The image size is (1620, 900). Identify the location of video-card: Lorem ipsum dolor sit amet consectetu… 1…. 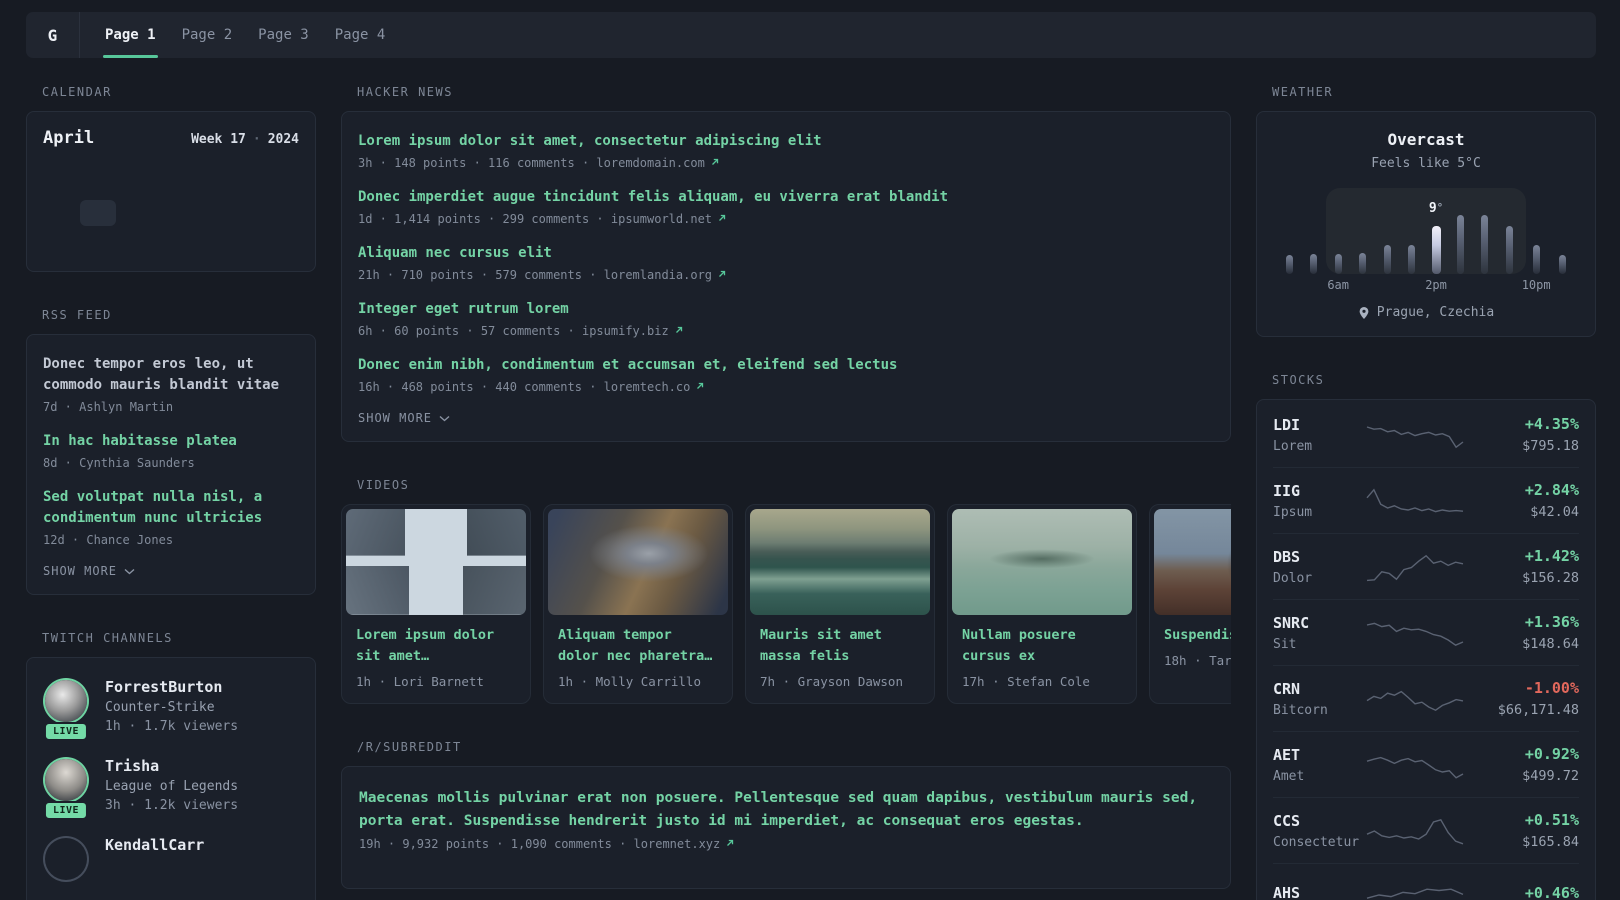
(436, 604).